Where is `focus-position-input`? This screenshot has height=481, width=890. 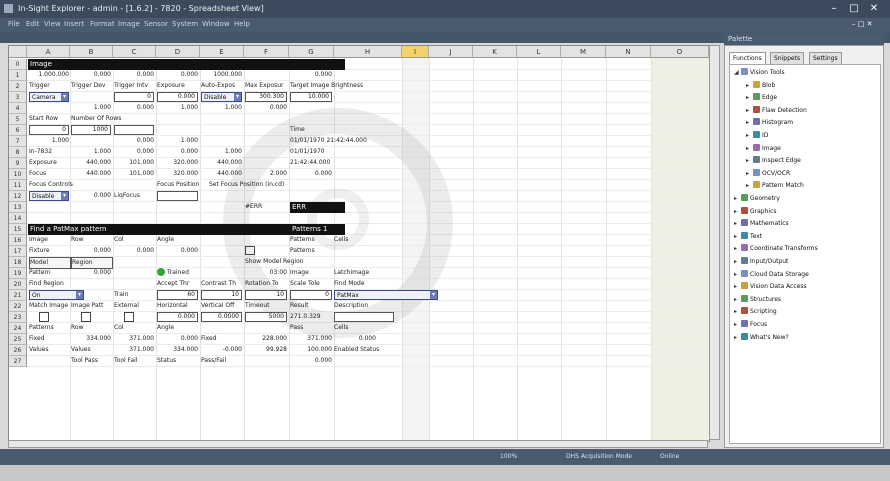 focus-position-input is located at coordinates (177, 196).